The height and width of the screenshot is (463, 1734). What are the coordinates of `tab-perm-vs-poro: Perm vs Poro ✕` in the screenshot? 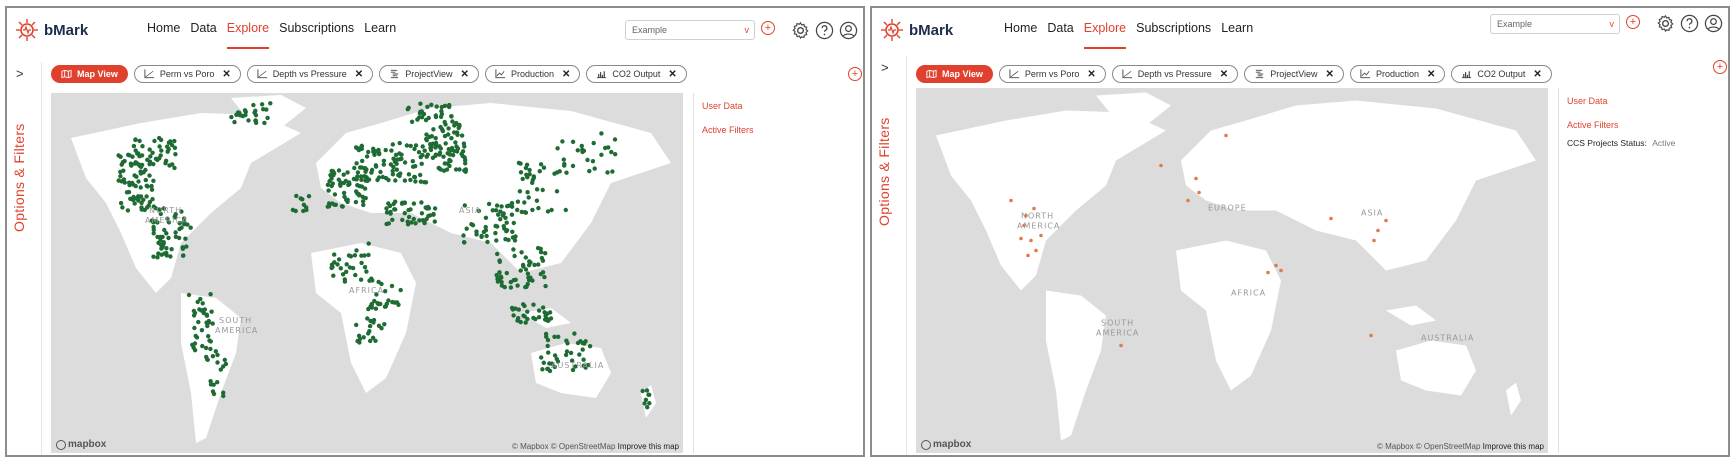 It's located at (1052, 74).